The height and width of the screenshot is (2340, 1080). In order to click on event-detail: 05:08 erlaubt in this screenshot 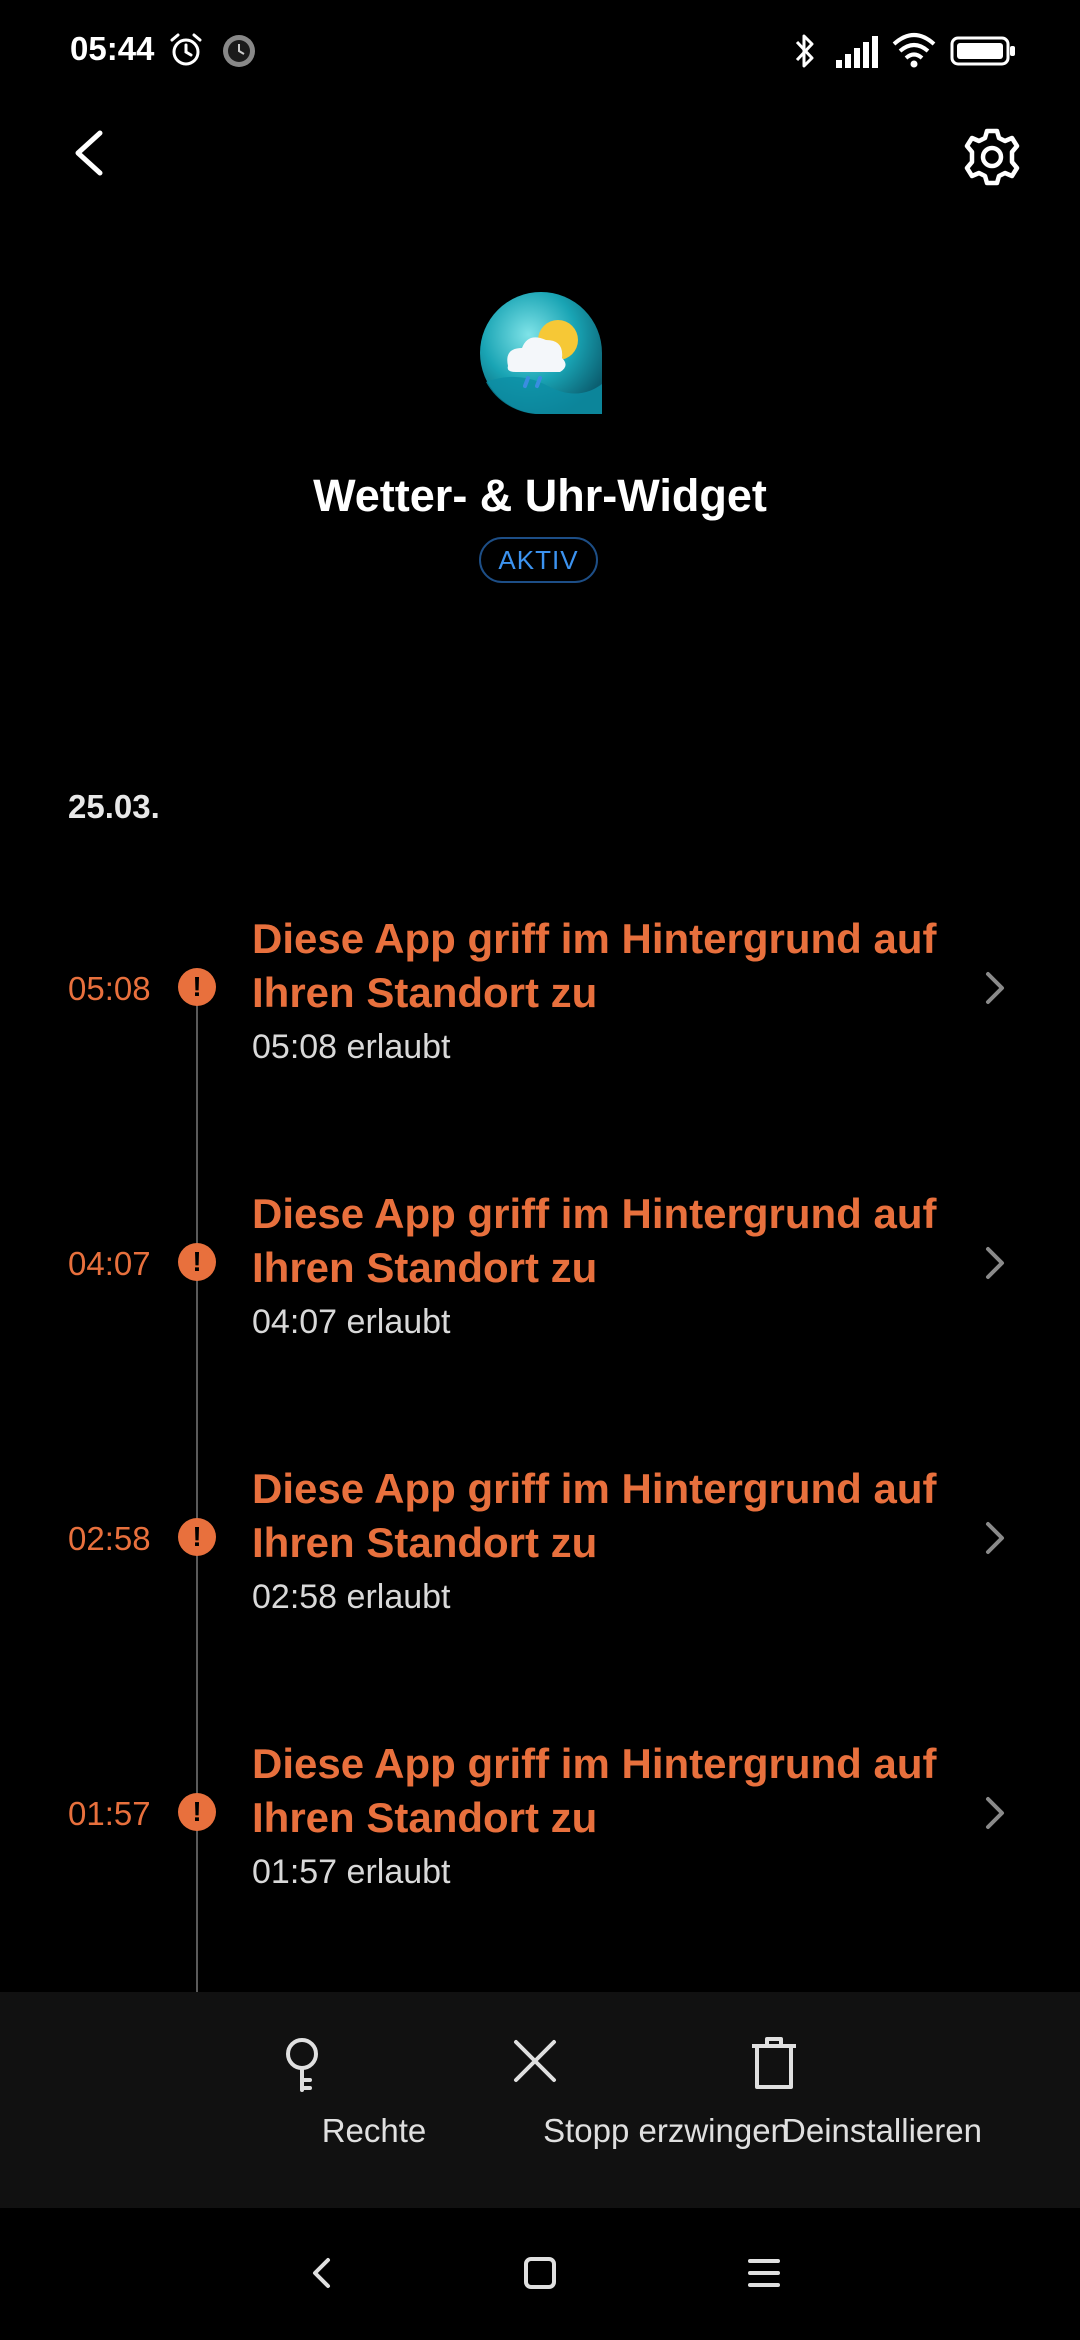, I will do `click(351, 1047)`.